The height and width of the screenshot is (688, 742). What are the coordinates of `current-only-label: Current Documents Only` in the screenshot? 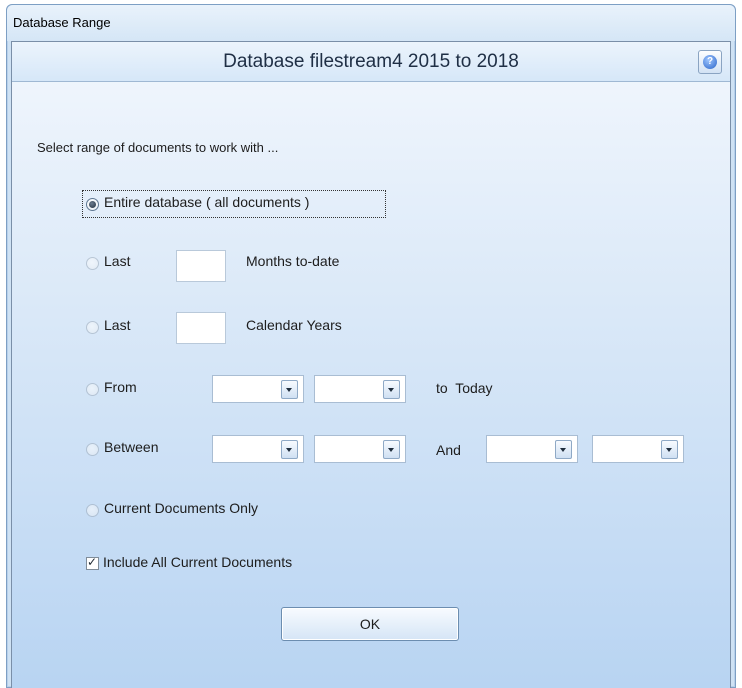 It's located at (181, 508).